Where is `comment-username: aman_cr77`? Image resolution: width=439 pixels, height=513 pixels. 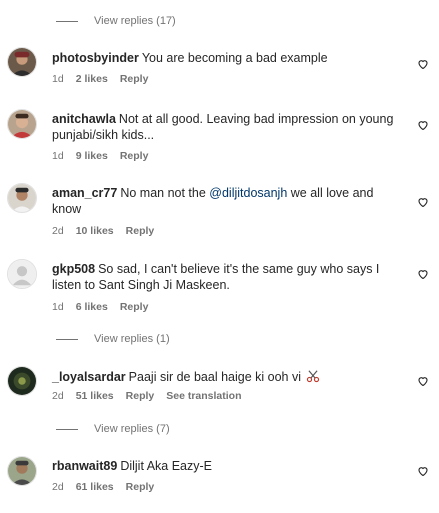
comment-username: aman_cr77 is located at coordinates (84, 193).